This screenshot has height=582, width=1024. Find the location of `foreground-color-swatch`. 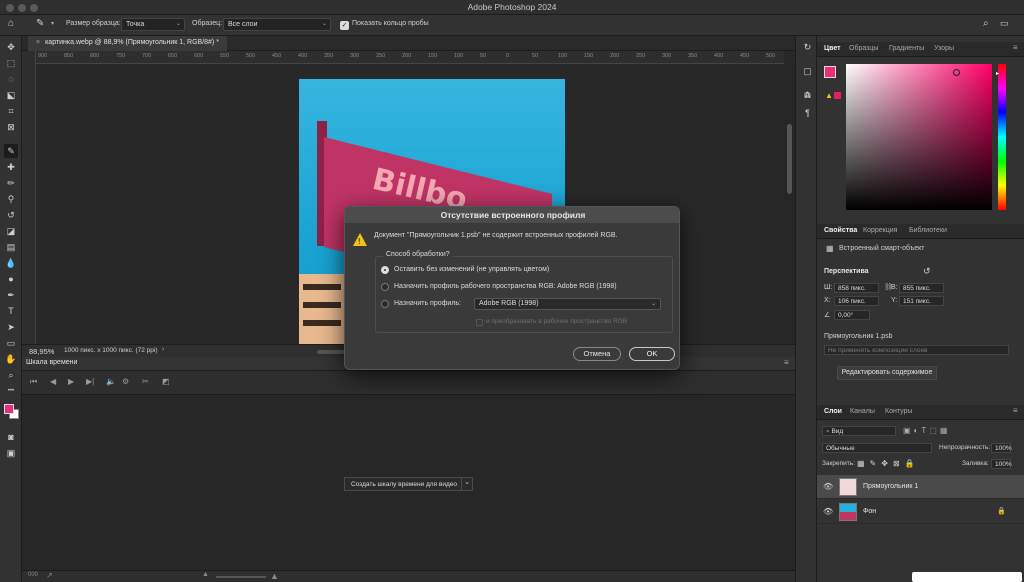

foreground-color-swatch is located at coordinates (9, 409).